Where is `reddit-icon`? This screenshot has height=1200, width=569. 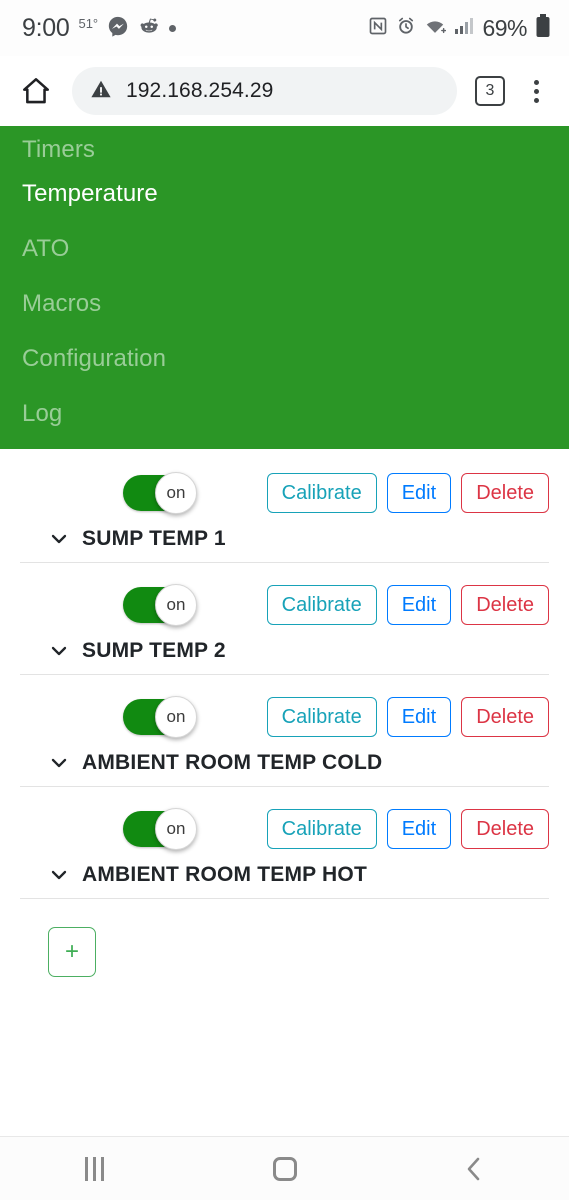
reddit-icon is located at coordinates (149, 28).